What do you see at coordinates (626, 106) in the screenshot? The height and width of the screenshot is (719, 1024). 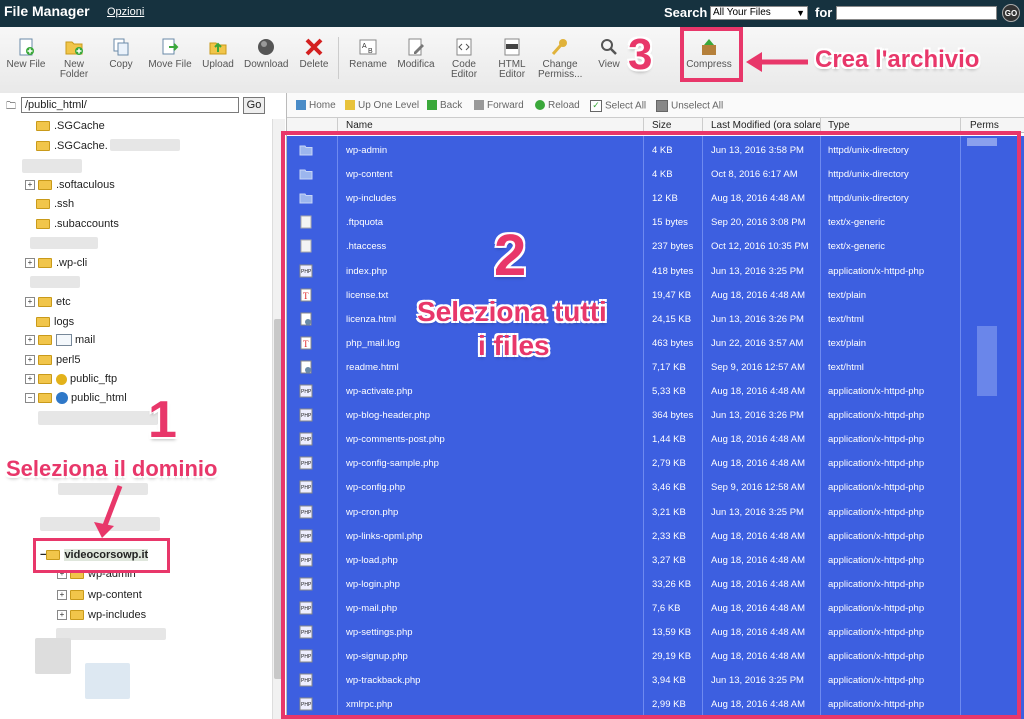 I see `select-all-label: Select All` at bounding box center [626, 106].